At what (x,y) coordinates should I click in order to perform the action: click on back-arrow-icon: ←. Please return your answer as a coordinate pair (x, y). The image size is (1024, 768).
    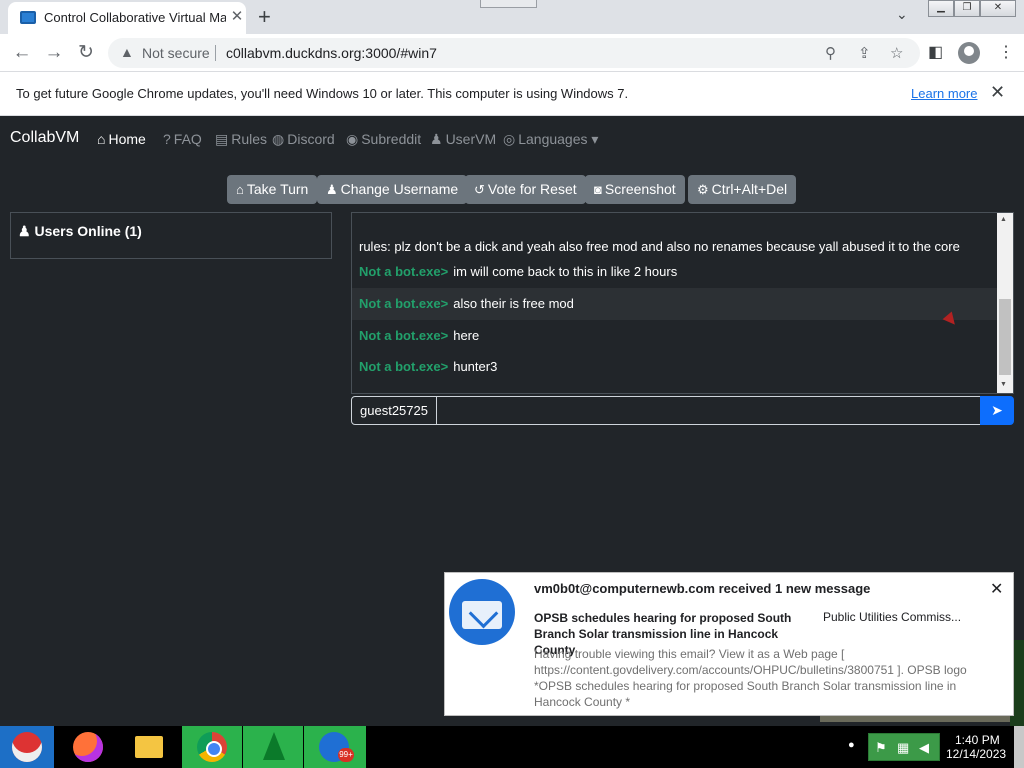
    Looking at the image, I should click on (22, 53).